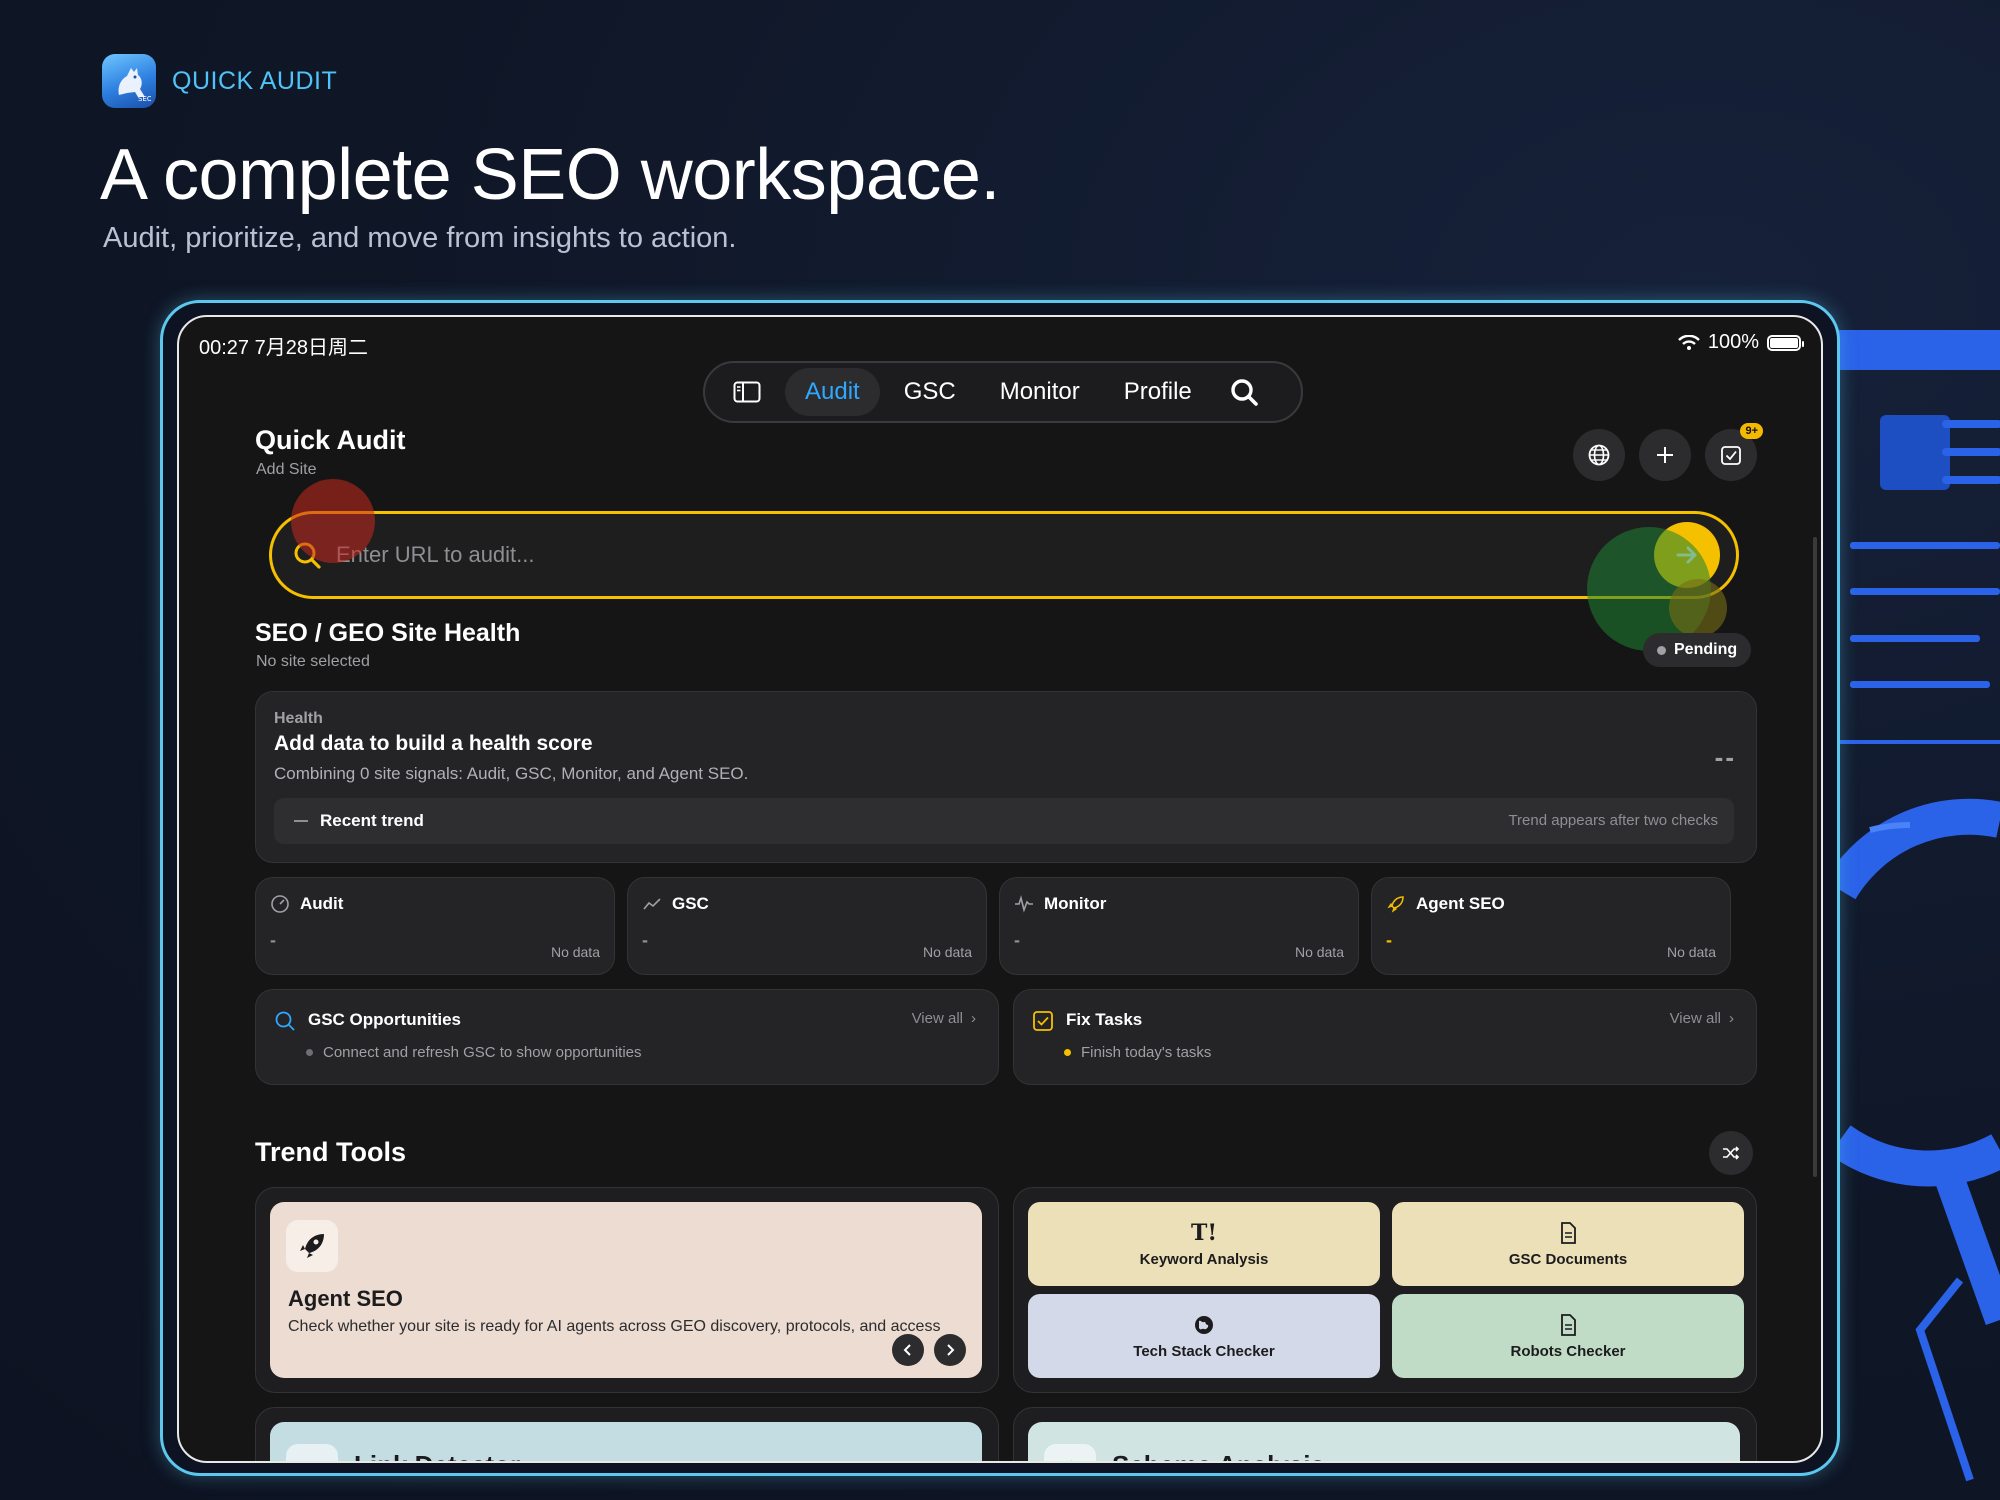 Image resolution: width=2000 pixels, height=1500 pixels. Describe the element at coordinates (626, 1441) in the screenshot. I see `tool-link-detector: Link Detector` at that location.